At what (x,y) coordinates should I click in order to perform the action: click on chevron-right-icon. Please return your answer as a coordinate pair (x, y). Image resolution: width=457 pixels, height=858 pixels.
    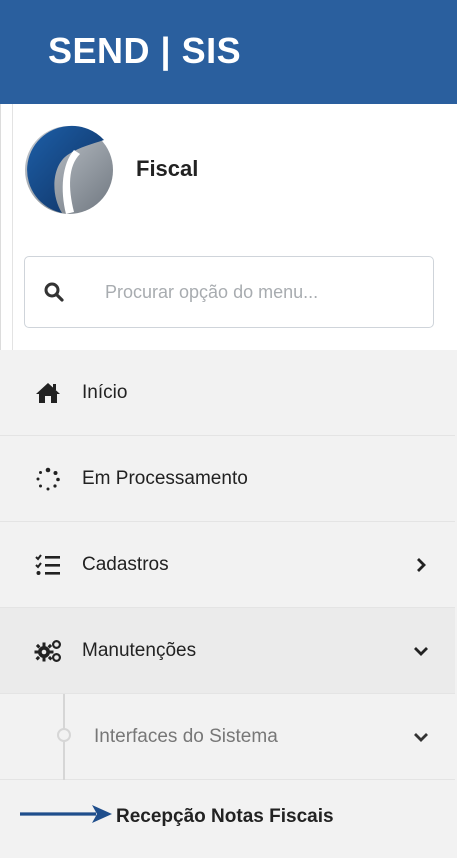
    Looking at the image, I should click on (421, 565).